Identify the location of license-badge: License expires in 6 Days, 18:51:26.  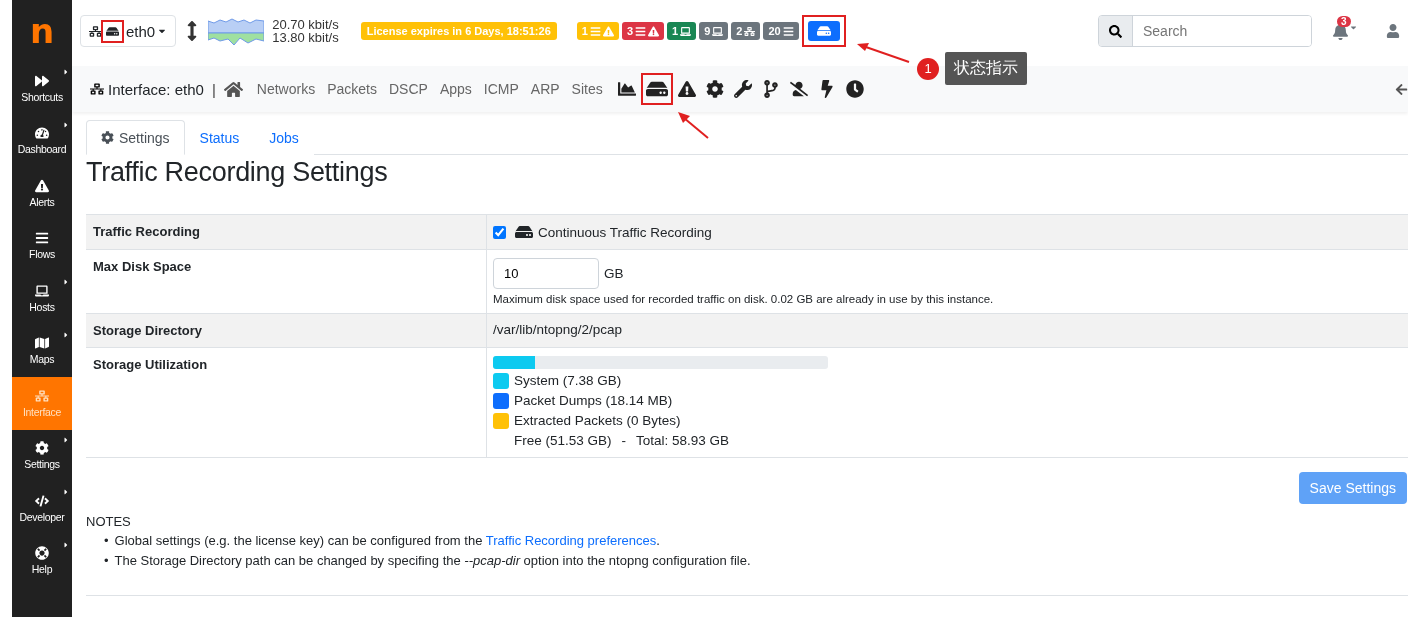
(458, 31).